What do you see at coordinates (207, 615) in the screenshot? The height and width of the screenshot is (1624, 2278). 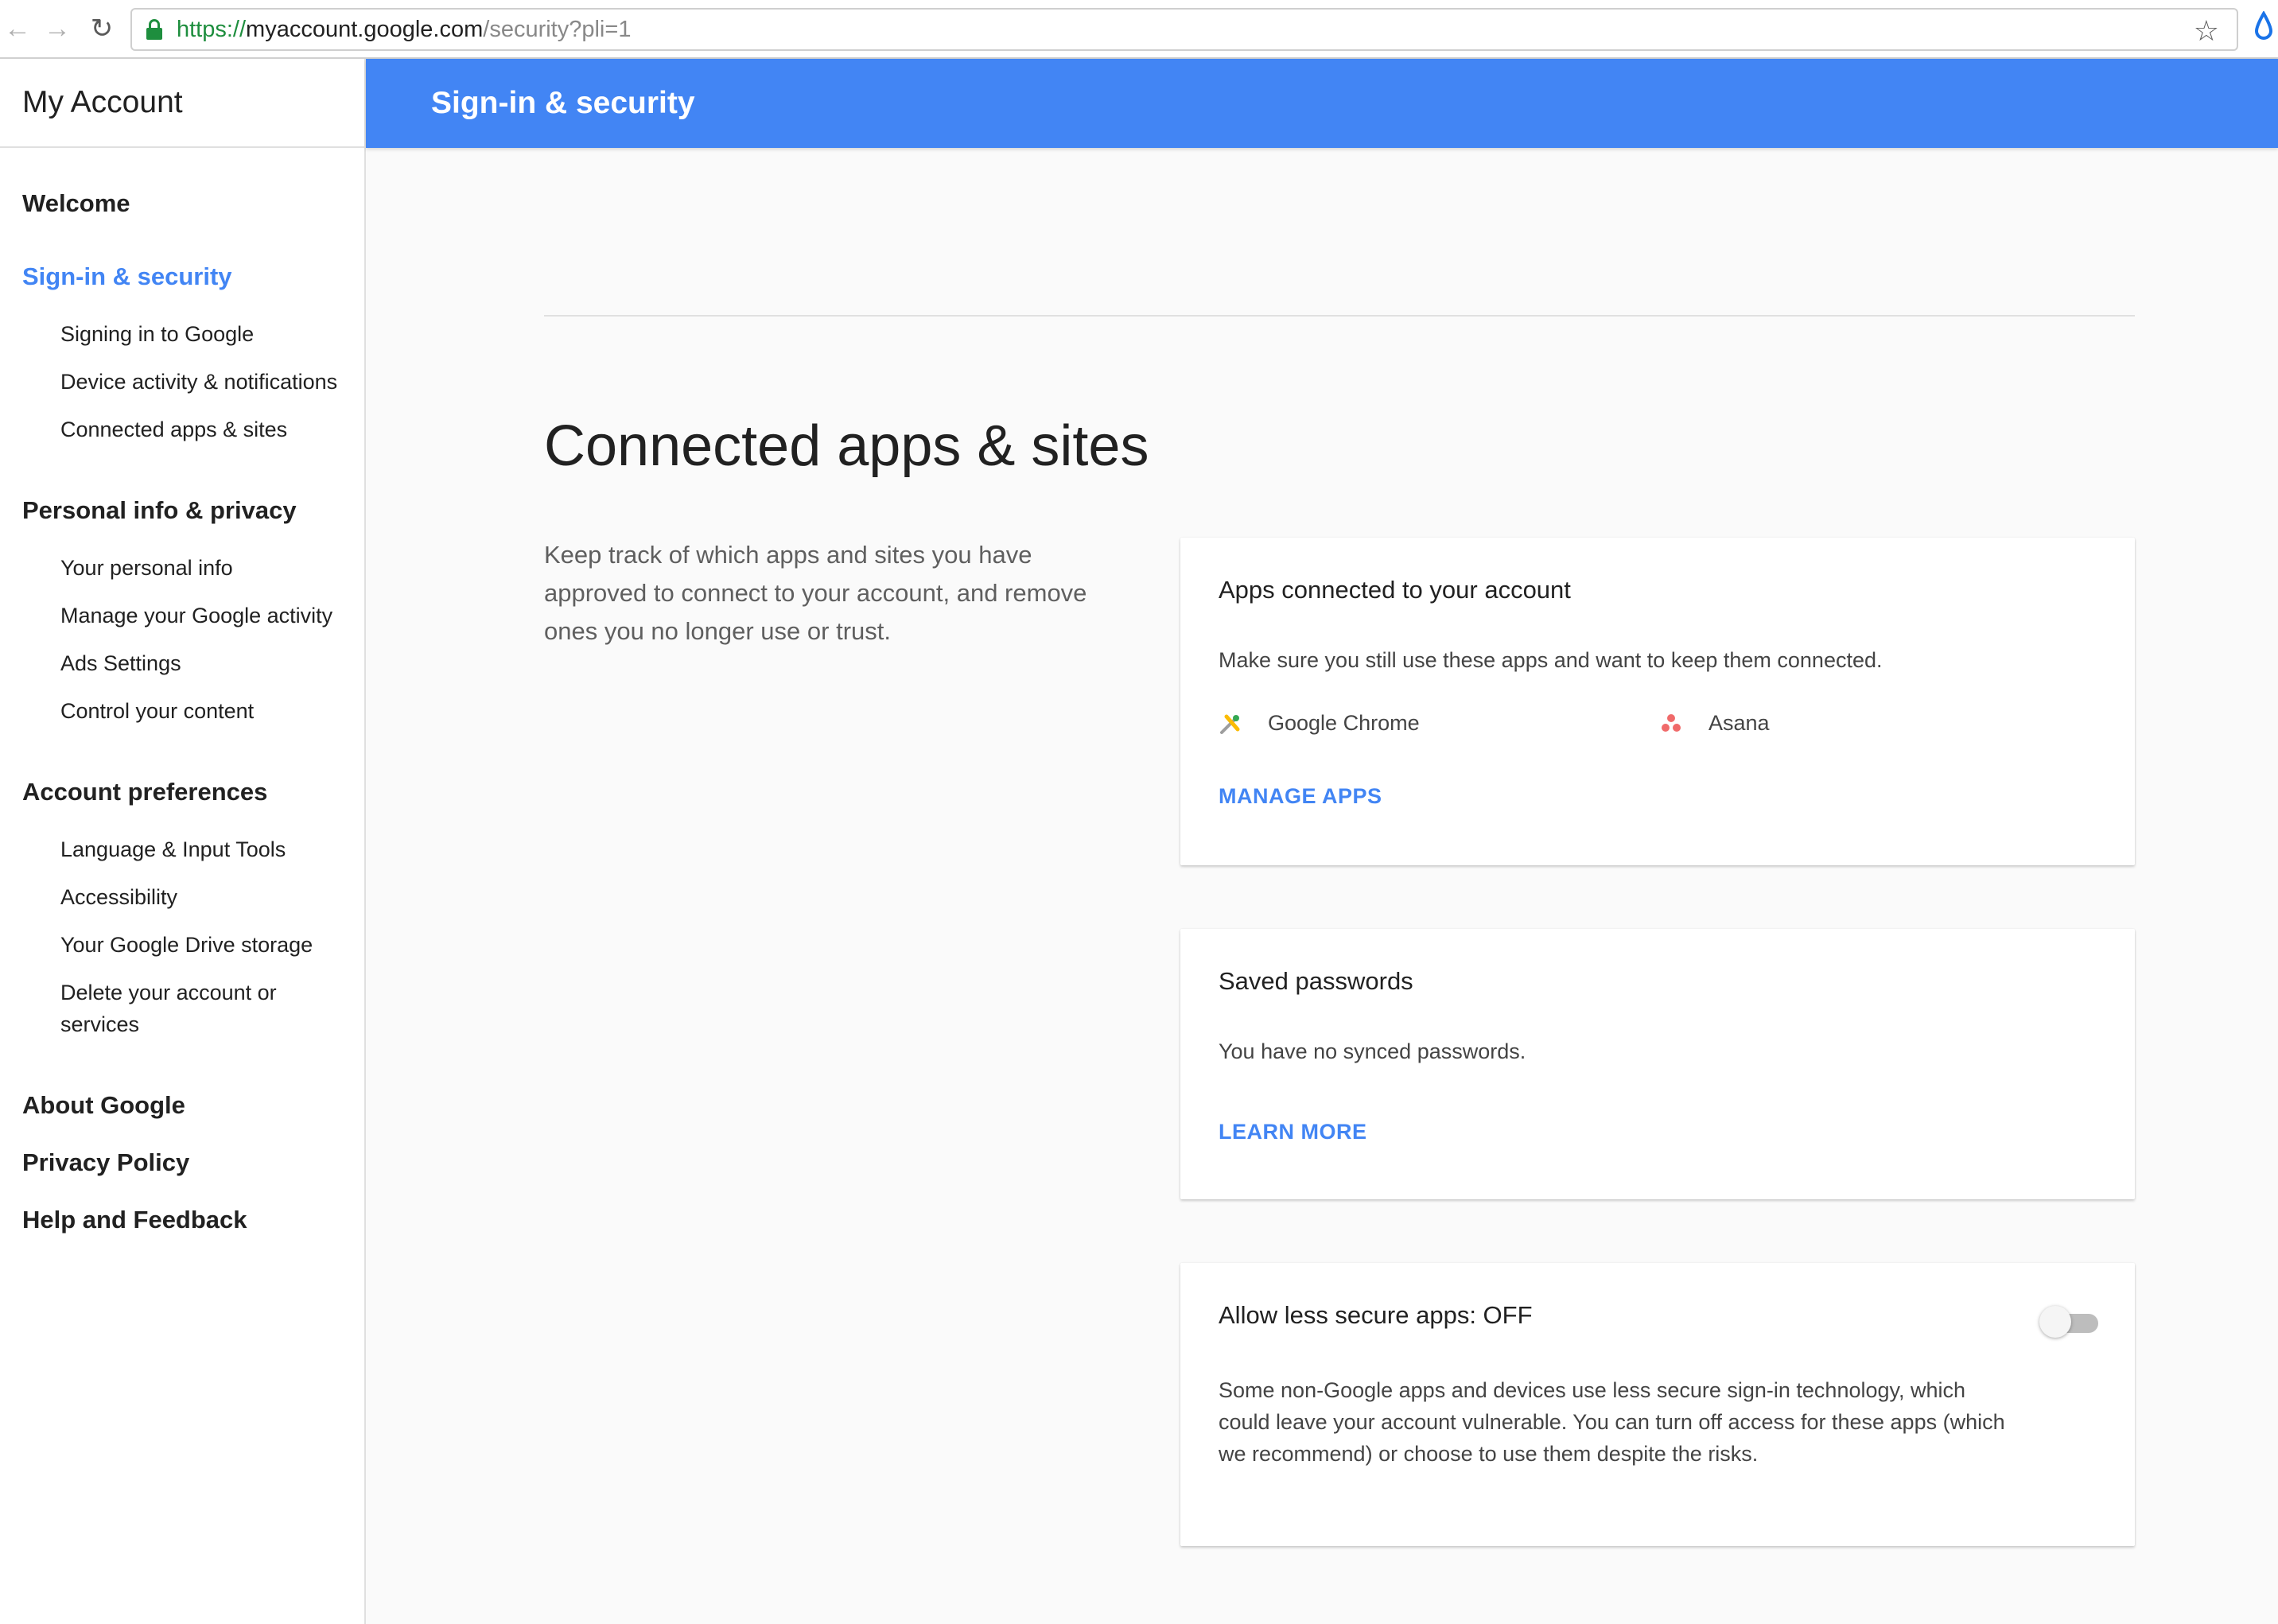 I see `sidebar-item-google-activity: Manage your Google activity` at bounding box center [207, 615].